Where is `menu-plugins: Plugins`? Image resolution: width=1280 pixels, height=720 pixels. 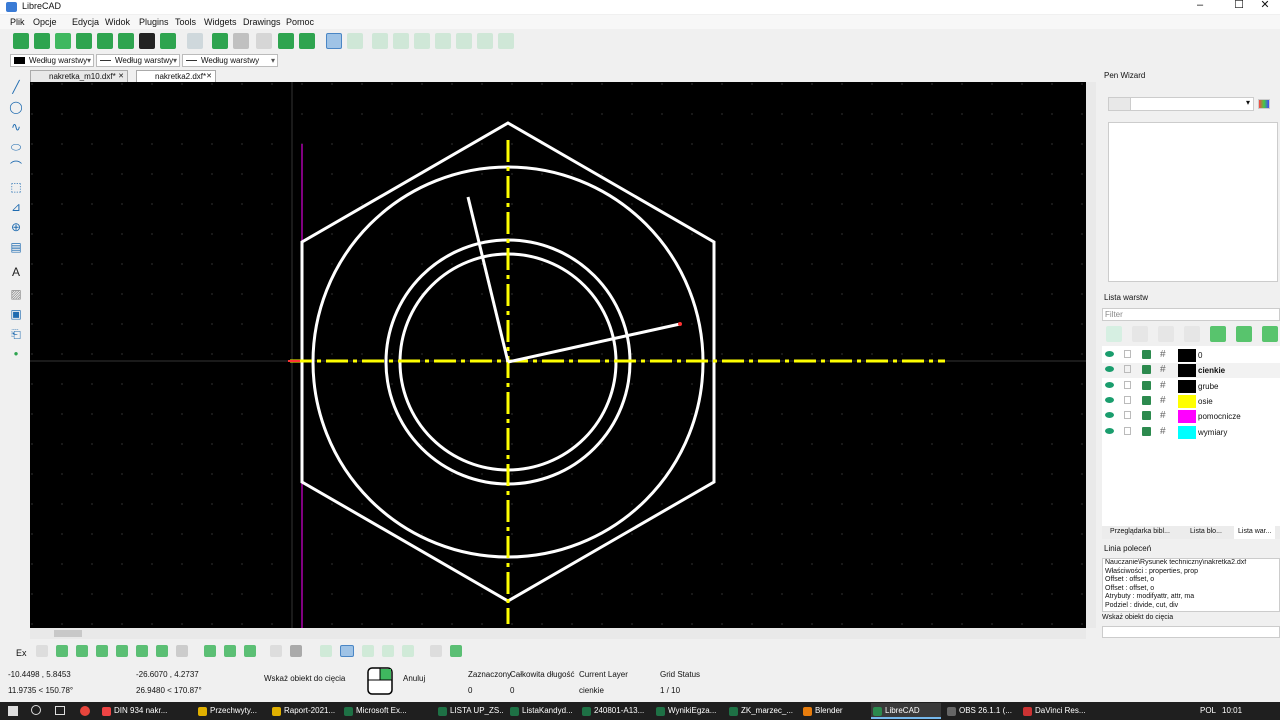 menu-plugins: Plugins is located at coordinates (154, 22).